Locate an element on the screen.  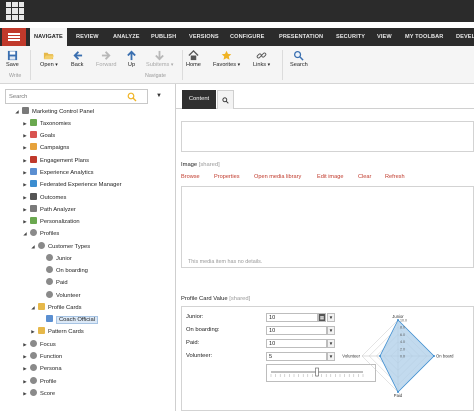
tree-item: ▶ Score is located at coordinates (38, 394).